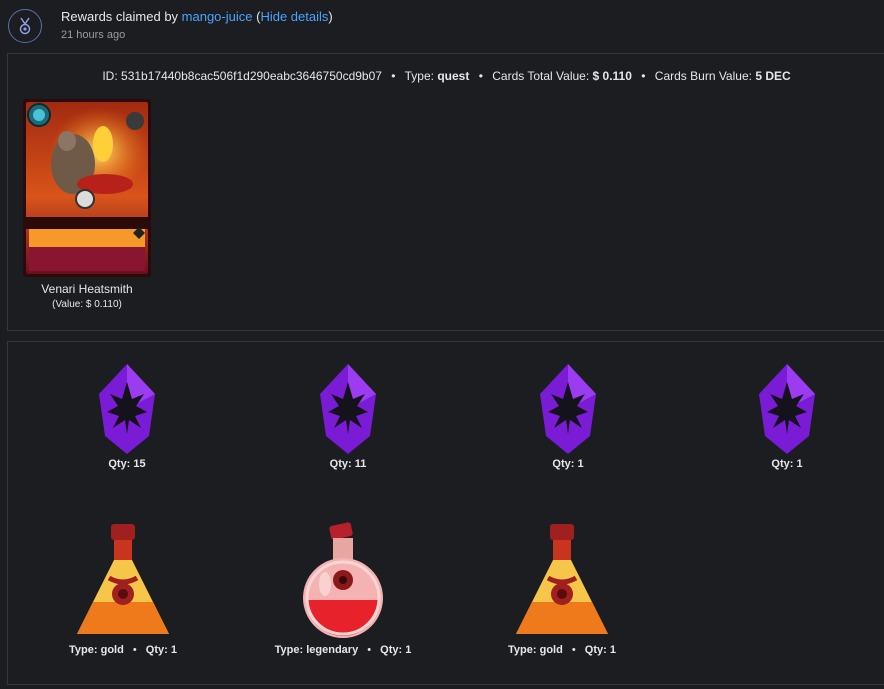  I want to click on id-value: 531b17440b8cac506f1d290eabc3646750cd9b07, so click(251, 76).